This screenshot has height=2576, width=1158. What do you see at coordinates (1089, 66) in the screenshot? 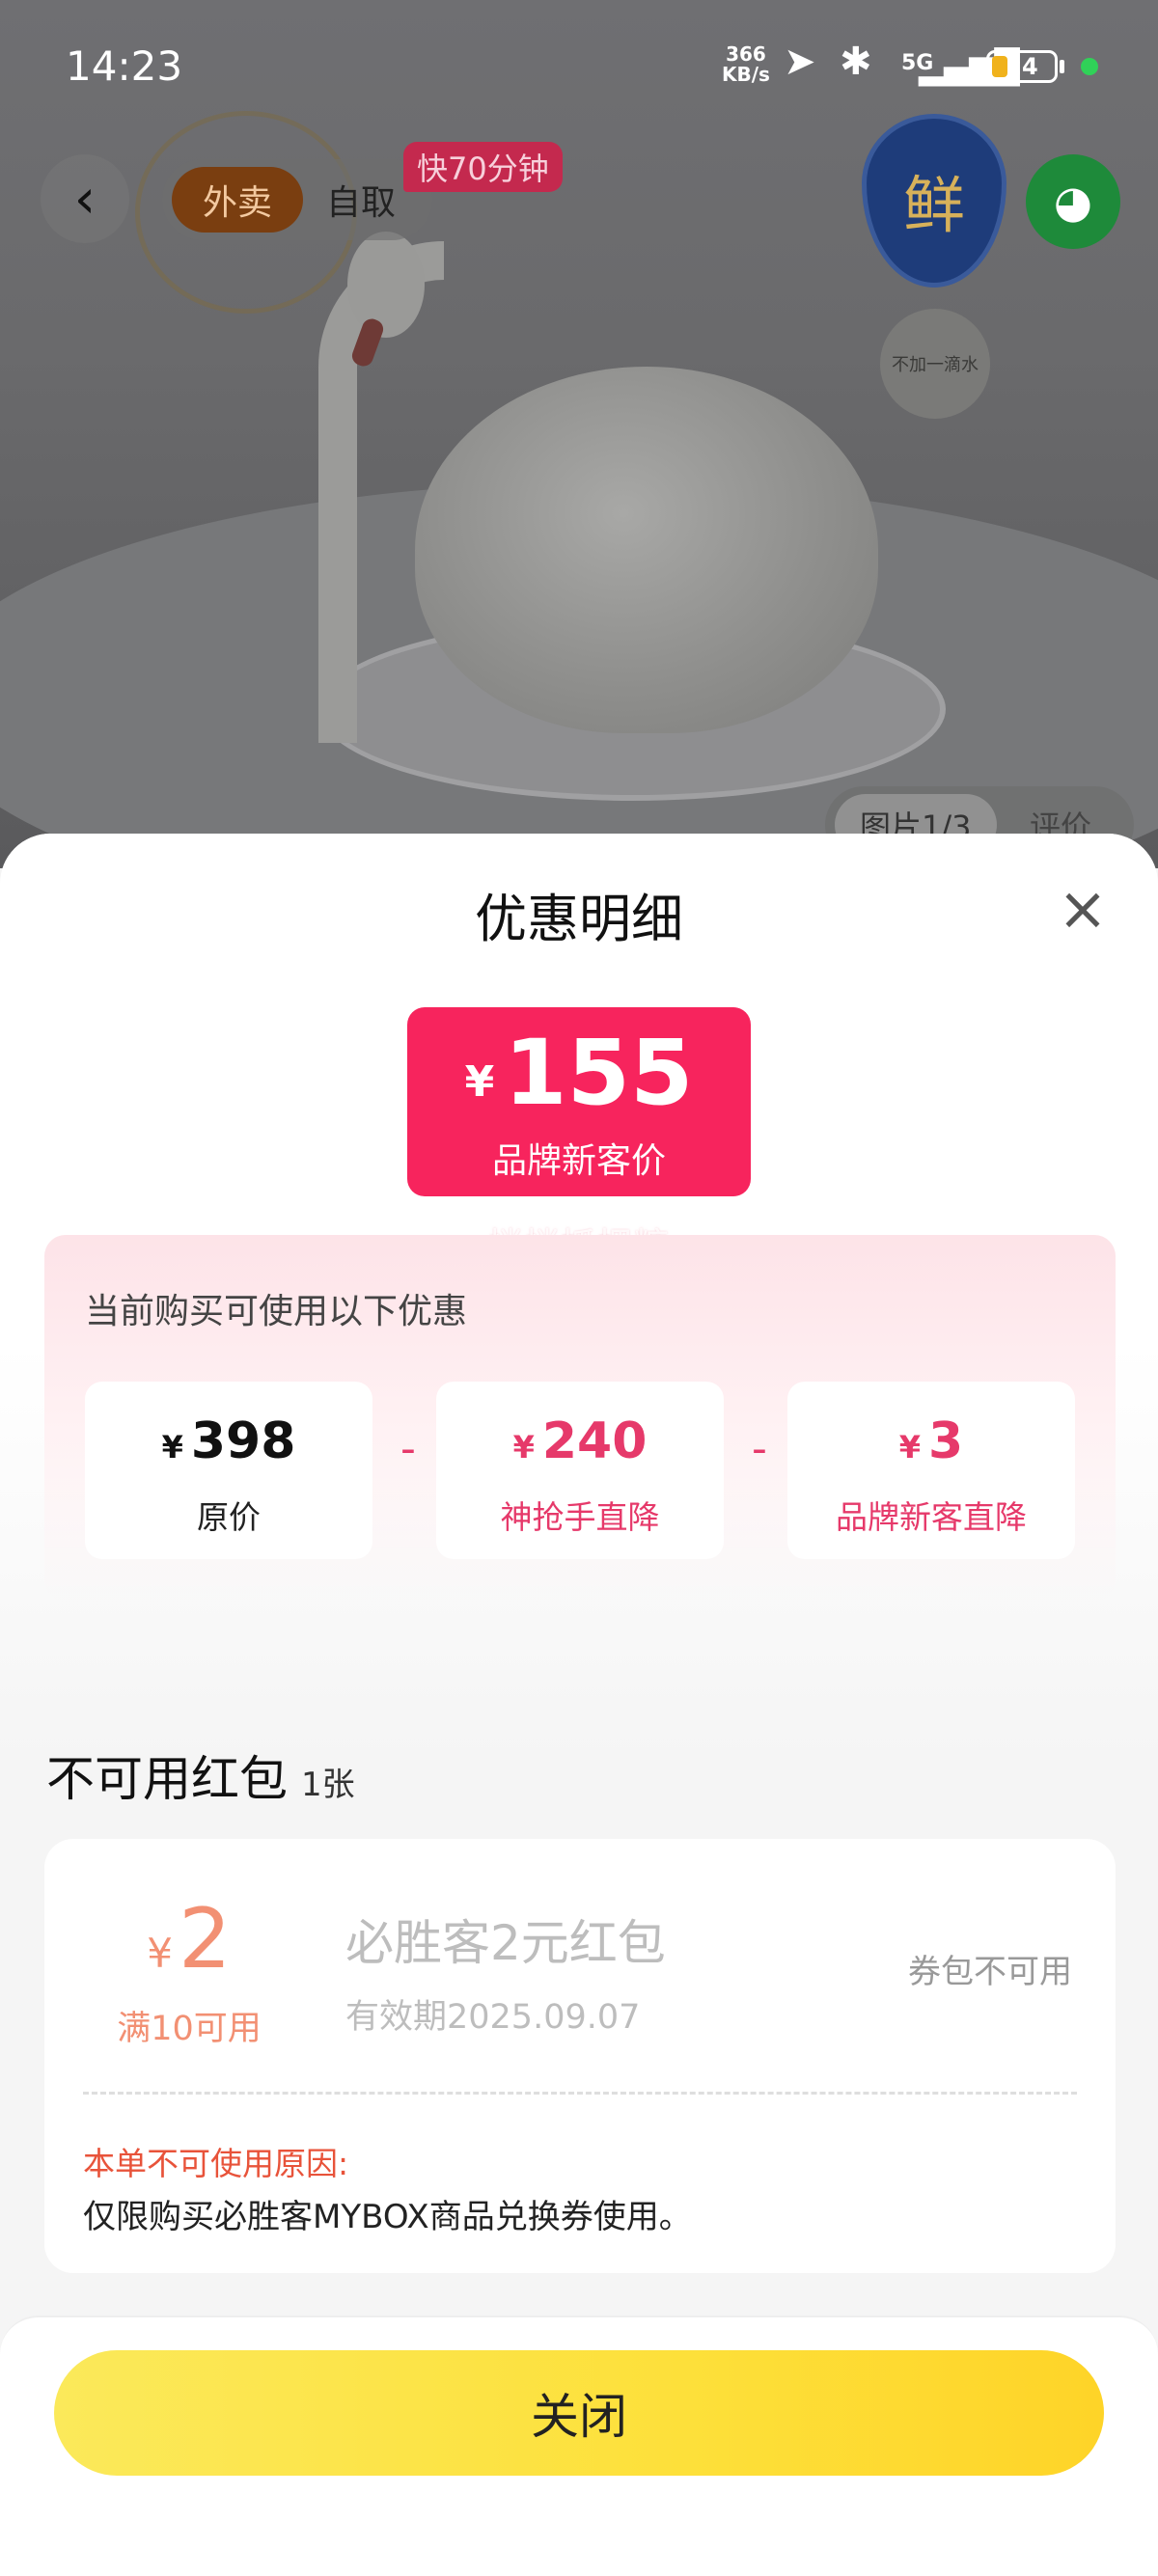
I see `privacy-indicator-dot` at bounding box center [1089, 66].